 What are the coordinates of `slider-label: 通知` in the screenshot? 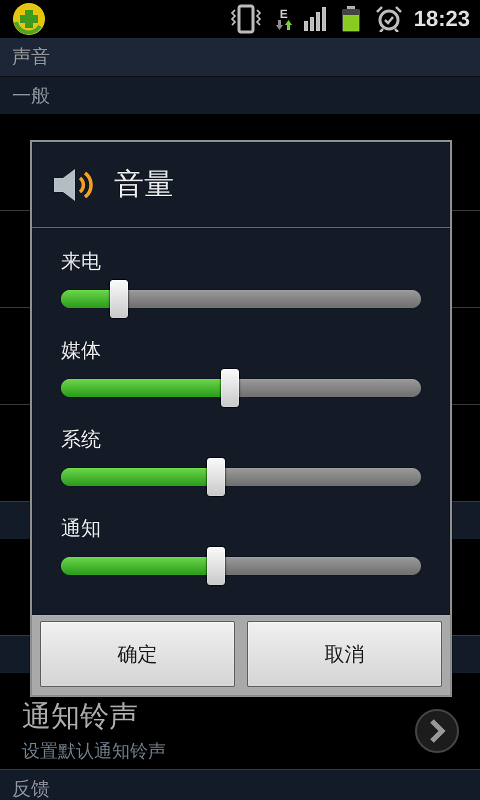 It's located at (81, 528).